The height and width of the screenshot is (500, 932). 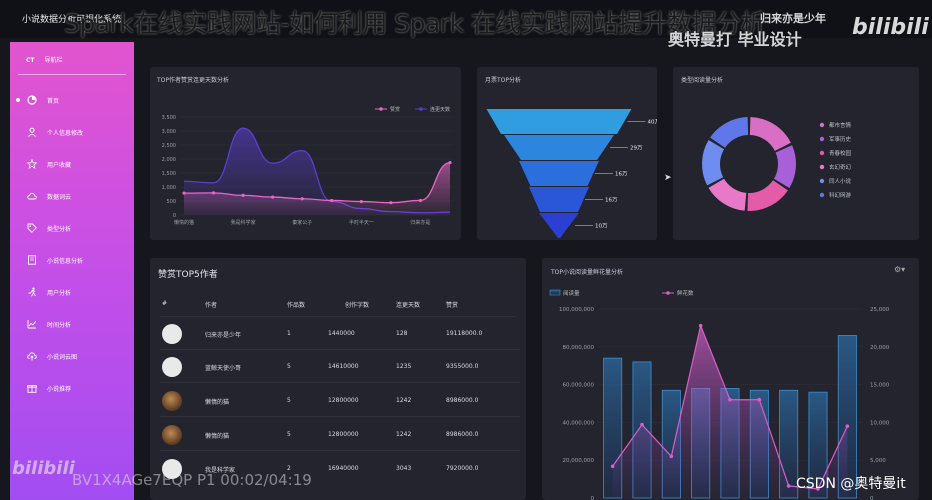 What do you see at coordinates (72, 228) in the screenshot?
I see `sidebar-item-types: 类型分析` at bounding box center [72, 228].